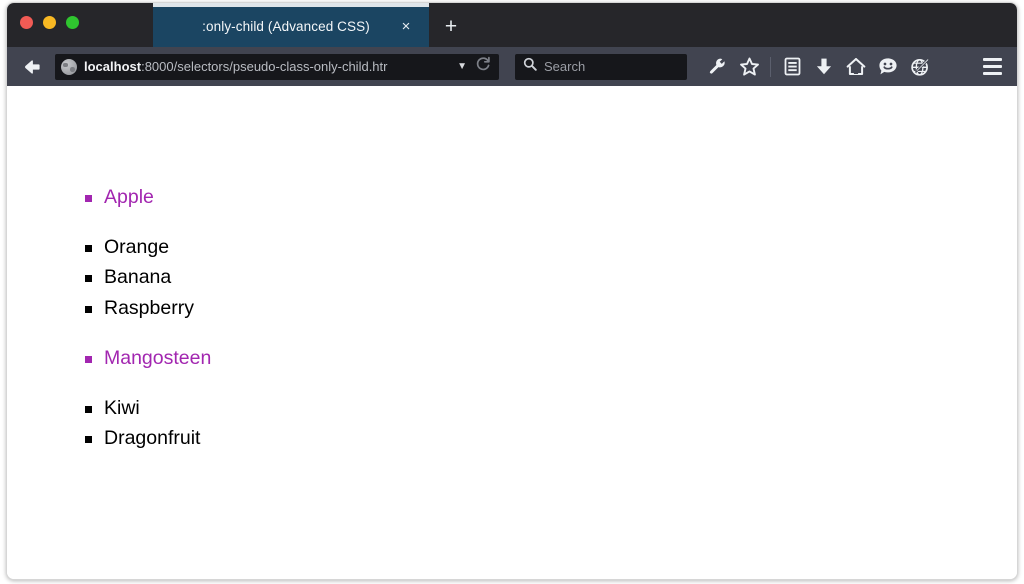 This screenshot has height=584, width=1024. What do you see at coordinates (406, 27) in the screenshot?
I see `close-tab-icon: ×` at bounding box center [406, 27].